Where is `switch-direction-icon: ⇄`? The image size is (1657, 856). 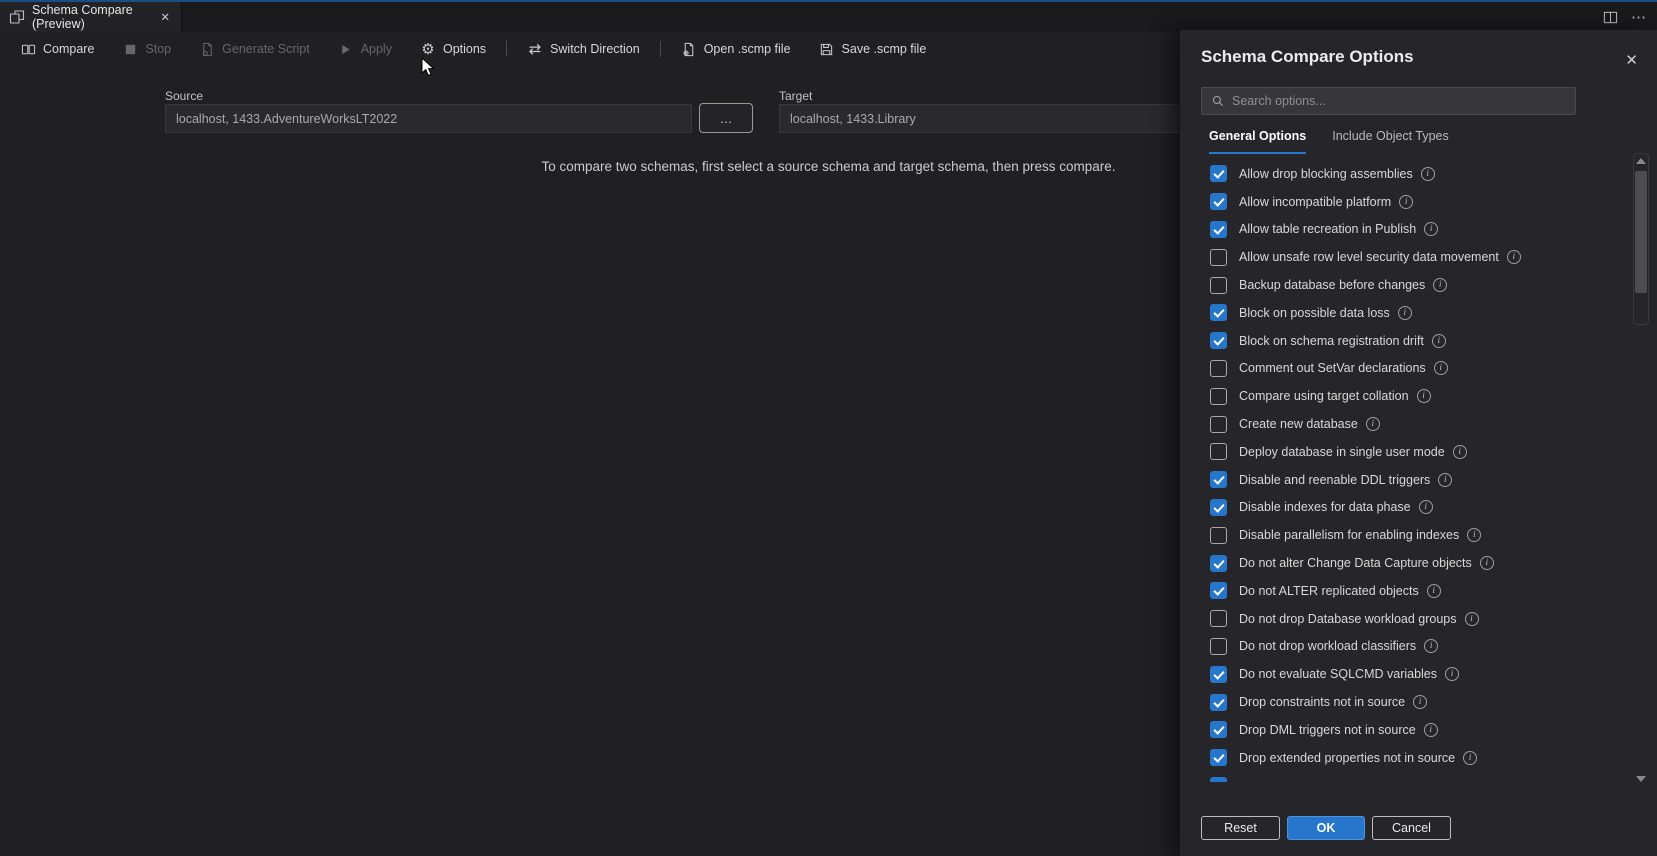 switch-direction-icon: ⇄ is located at coordinates (535, 48).